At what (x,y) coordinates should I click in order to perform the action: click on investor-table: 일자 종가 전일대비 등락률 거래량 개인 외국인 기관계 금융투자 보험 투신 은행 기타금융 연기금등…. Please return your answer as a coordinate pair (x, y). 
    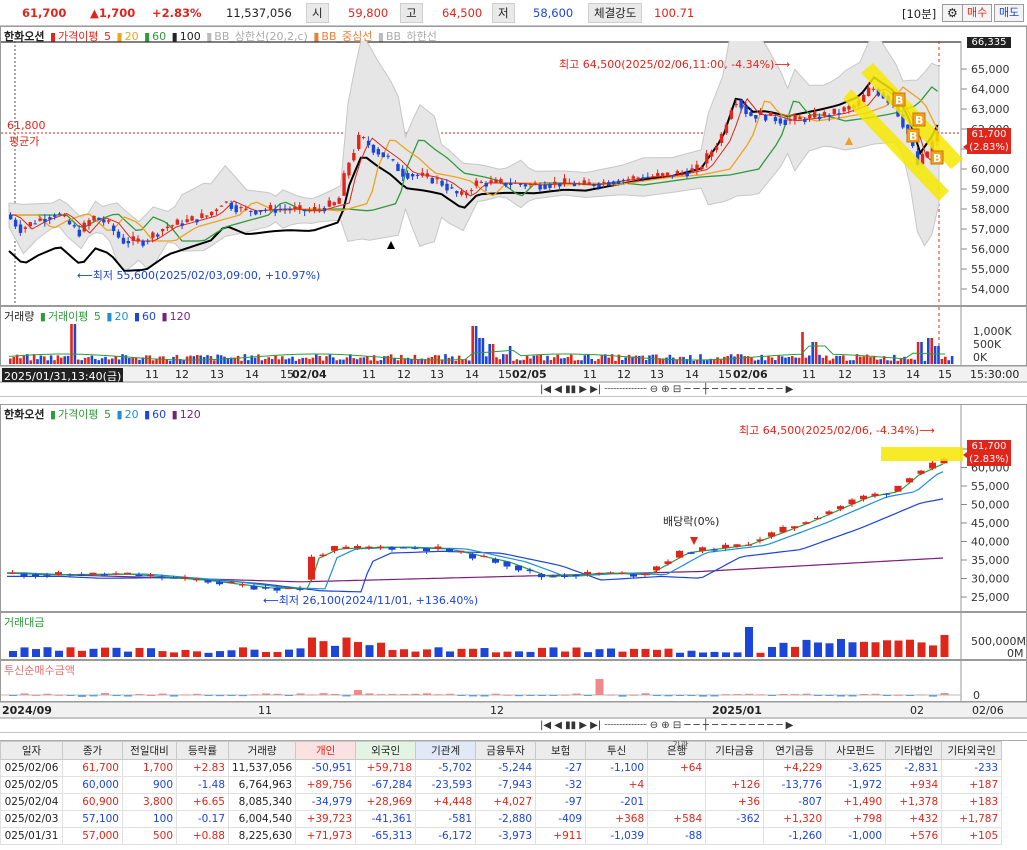
    Looking at the image, I should click on (501, 793).